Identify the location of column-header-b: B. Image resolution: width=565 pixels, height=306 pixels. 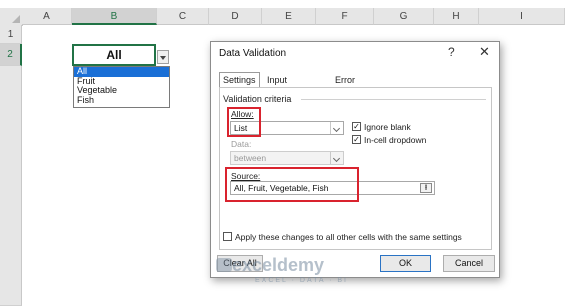
(114, 16).